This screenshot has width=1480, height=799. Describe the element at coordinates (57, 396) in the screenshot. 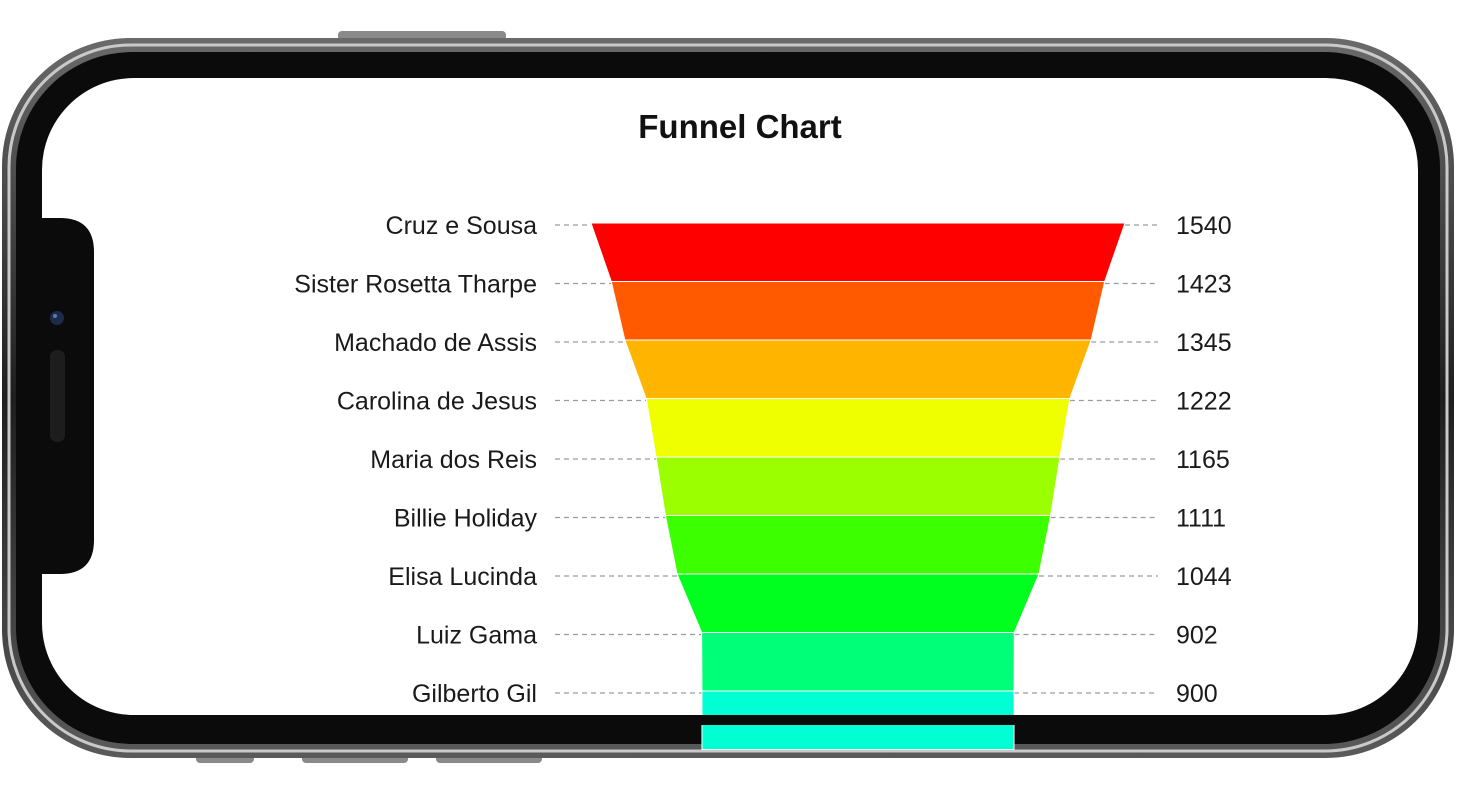

I see `speaker-grille` at that location.